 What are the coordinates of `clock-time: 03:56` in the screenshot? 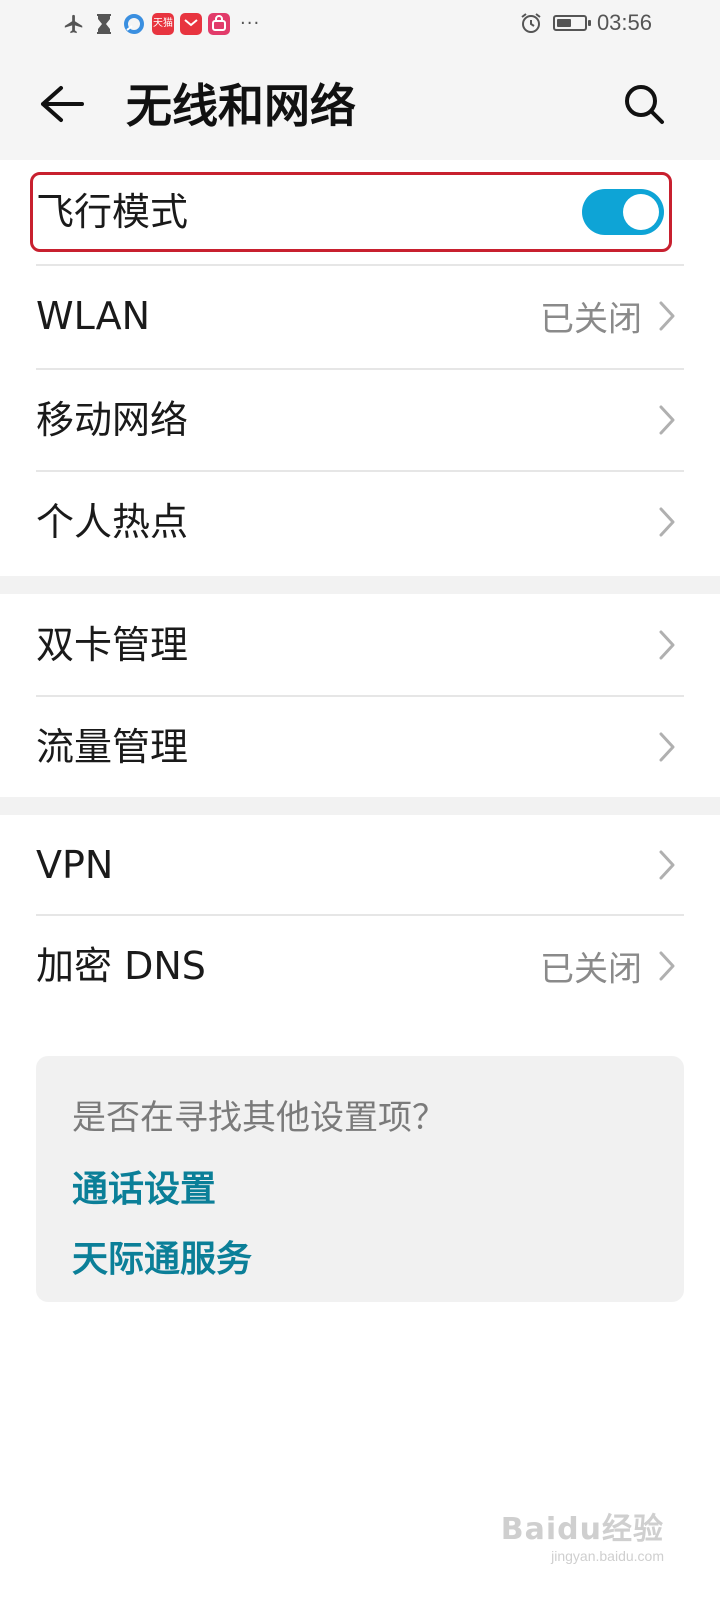 It's located at (624, 22).